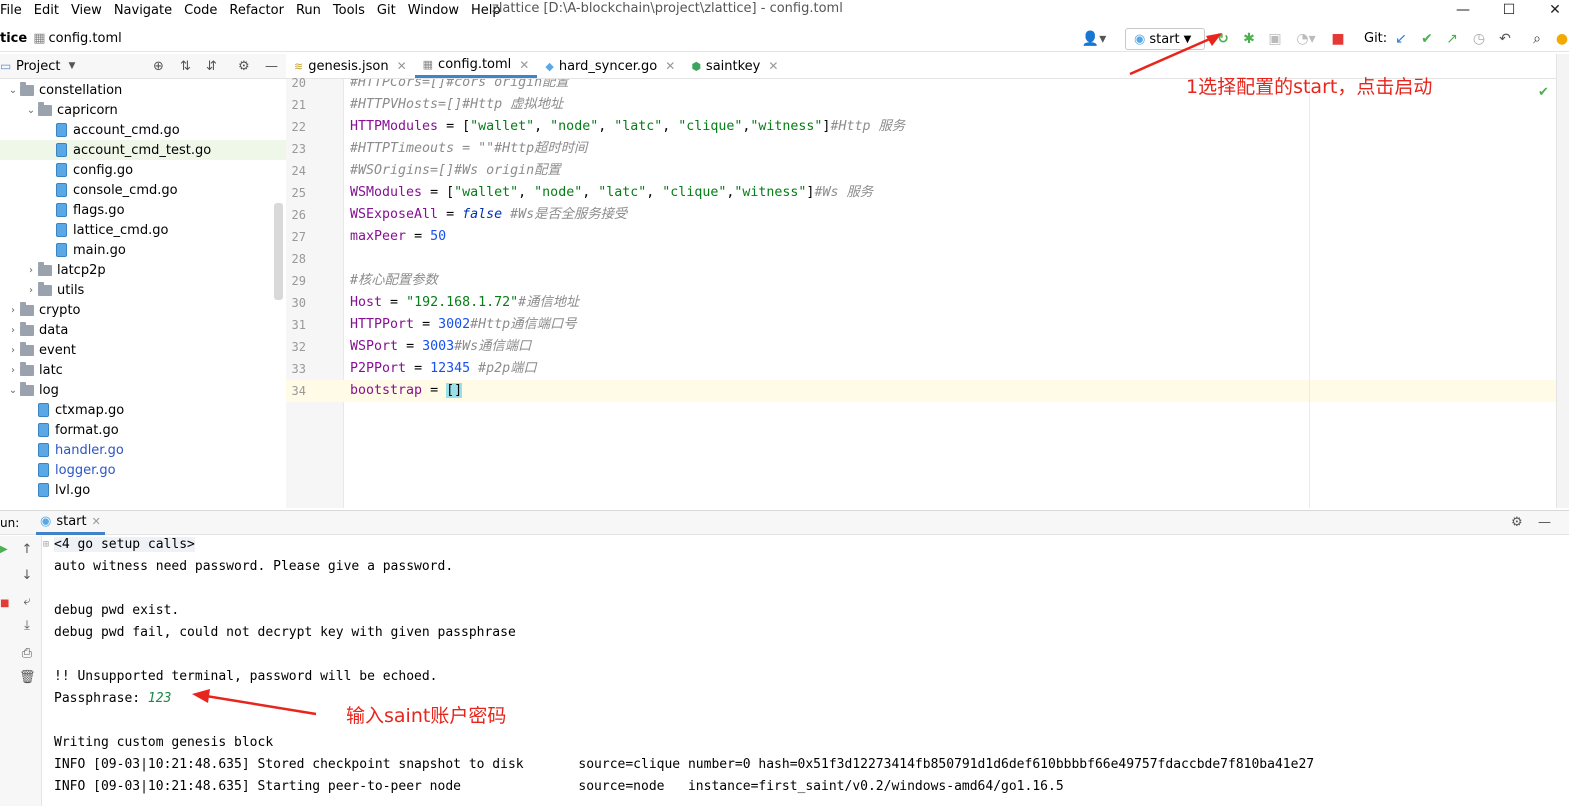  What do you see at coordinates (143, 90) in the screenshot?
I see `tree-folder: ⌄ constellation` at bounding box center [143, 90].